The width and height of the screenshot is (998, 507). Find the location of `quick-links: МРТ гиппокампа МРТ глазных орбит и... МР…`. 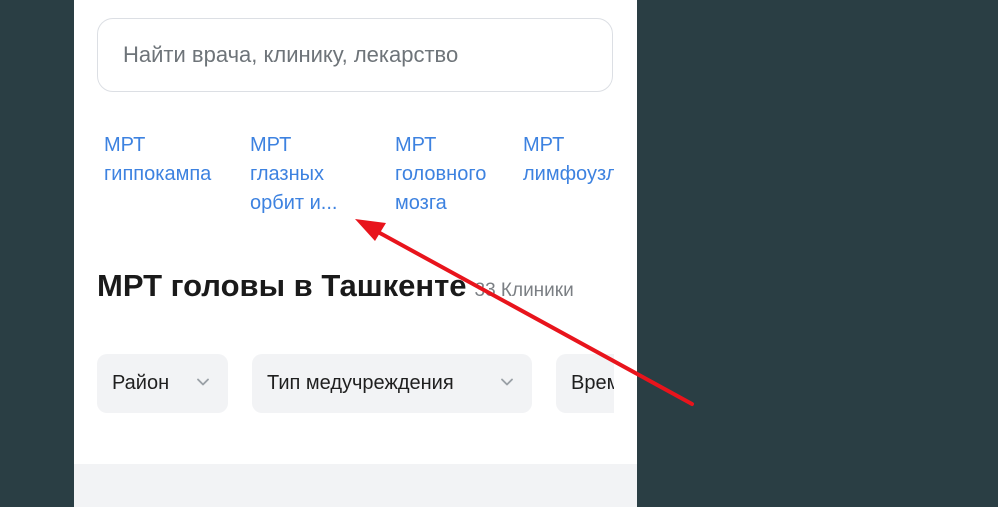

quick-links: МРТ гиппокампа МРТ глазных орбит и... МР… is located at coordinates (359, 176).